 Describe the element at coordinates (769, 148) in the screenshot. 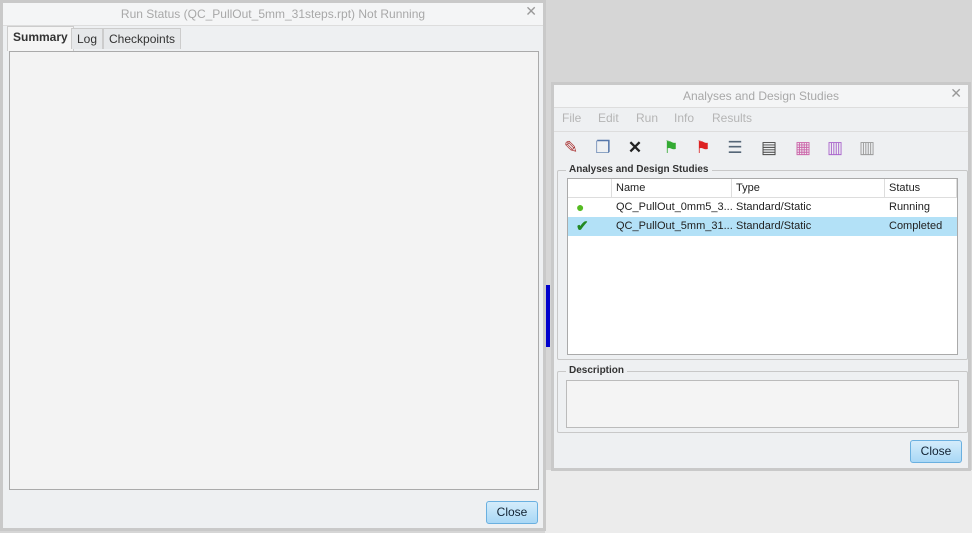

I see `report-icon: ▤` at that location.